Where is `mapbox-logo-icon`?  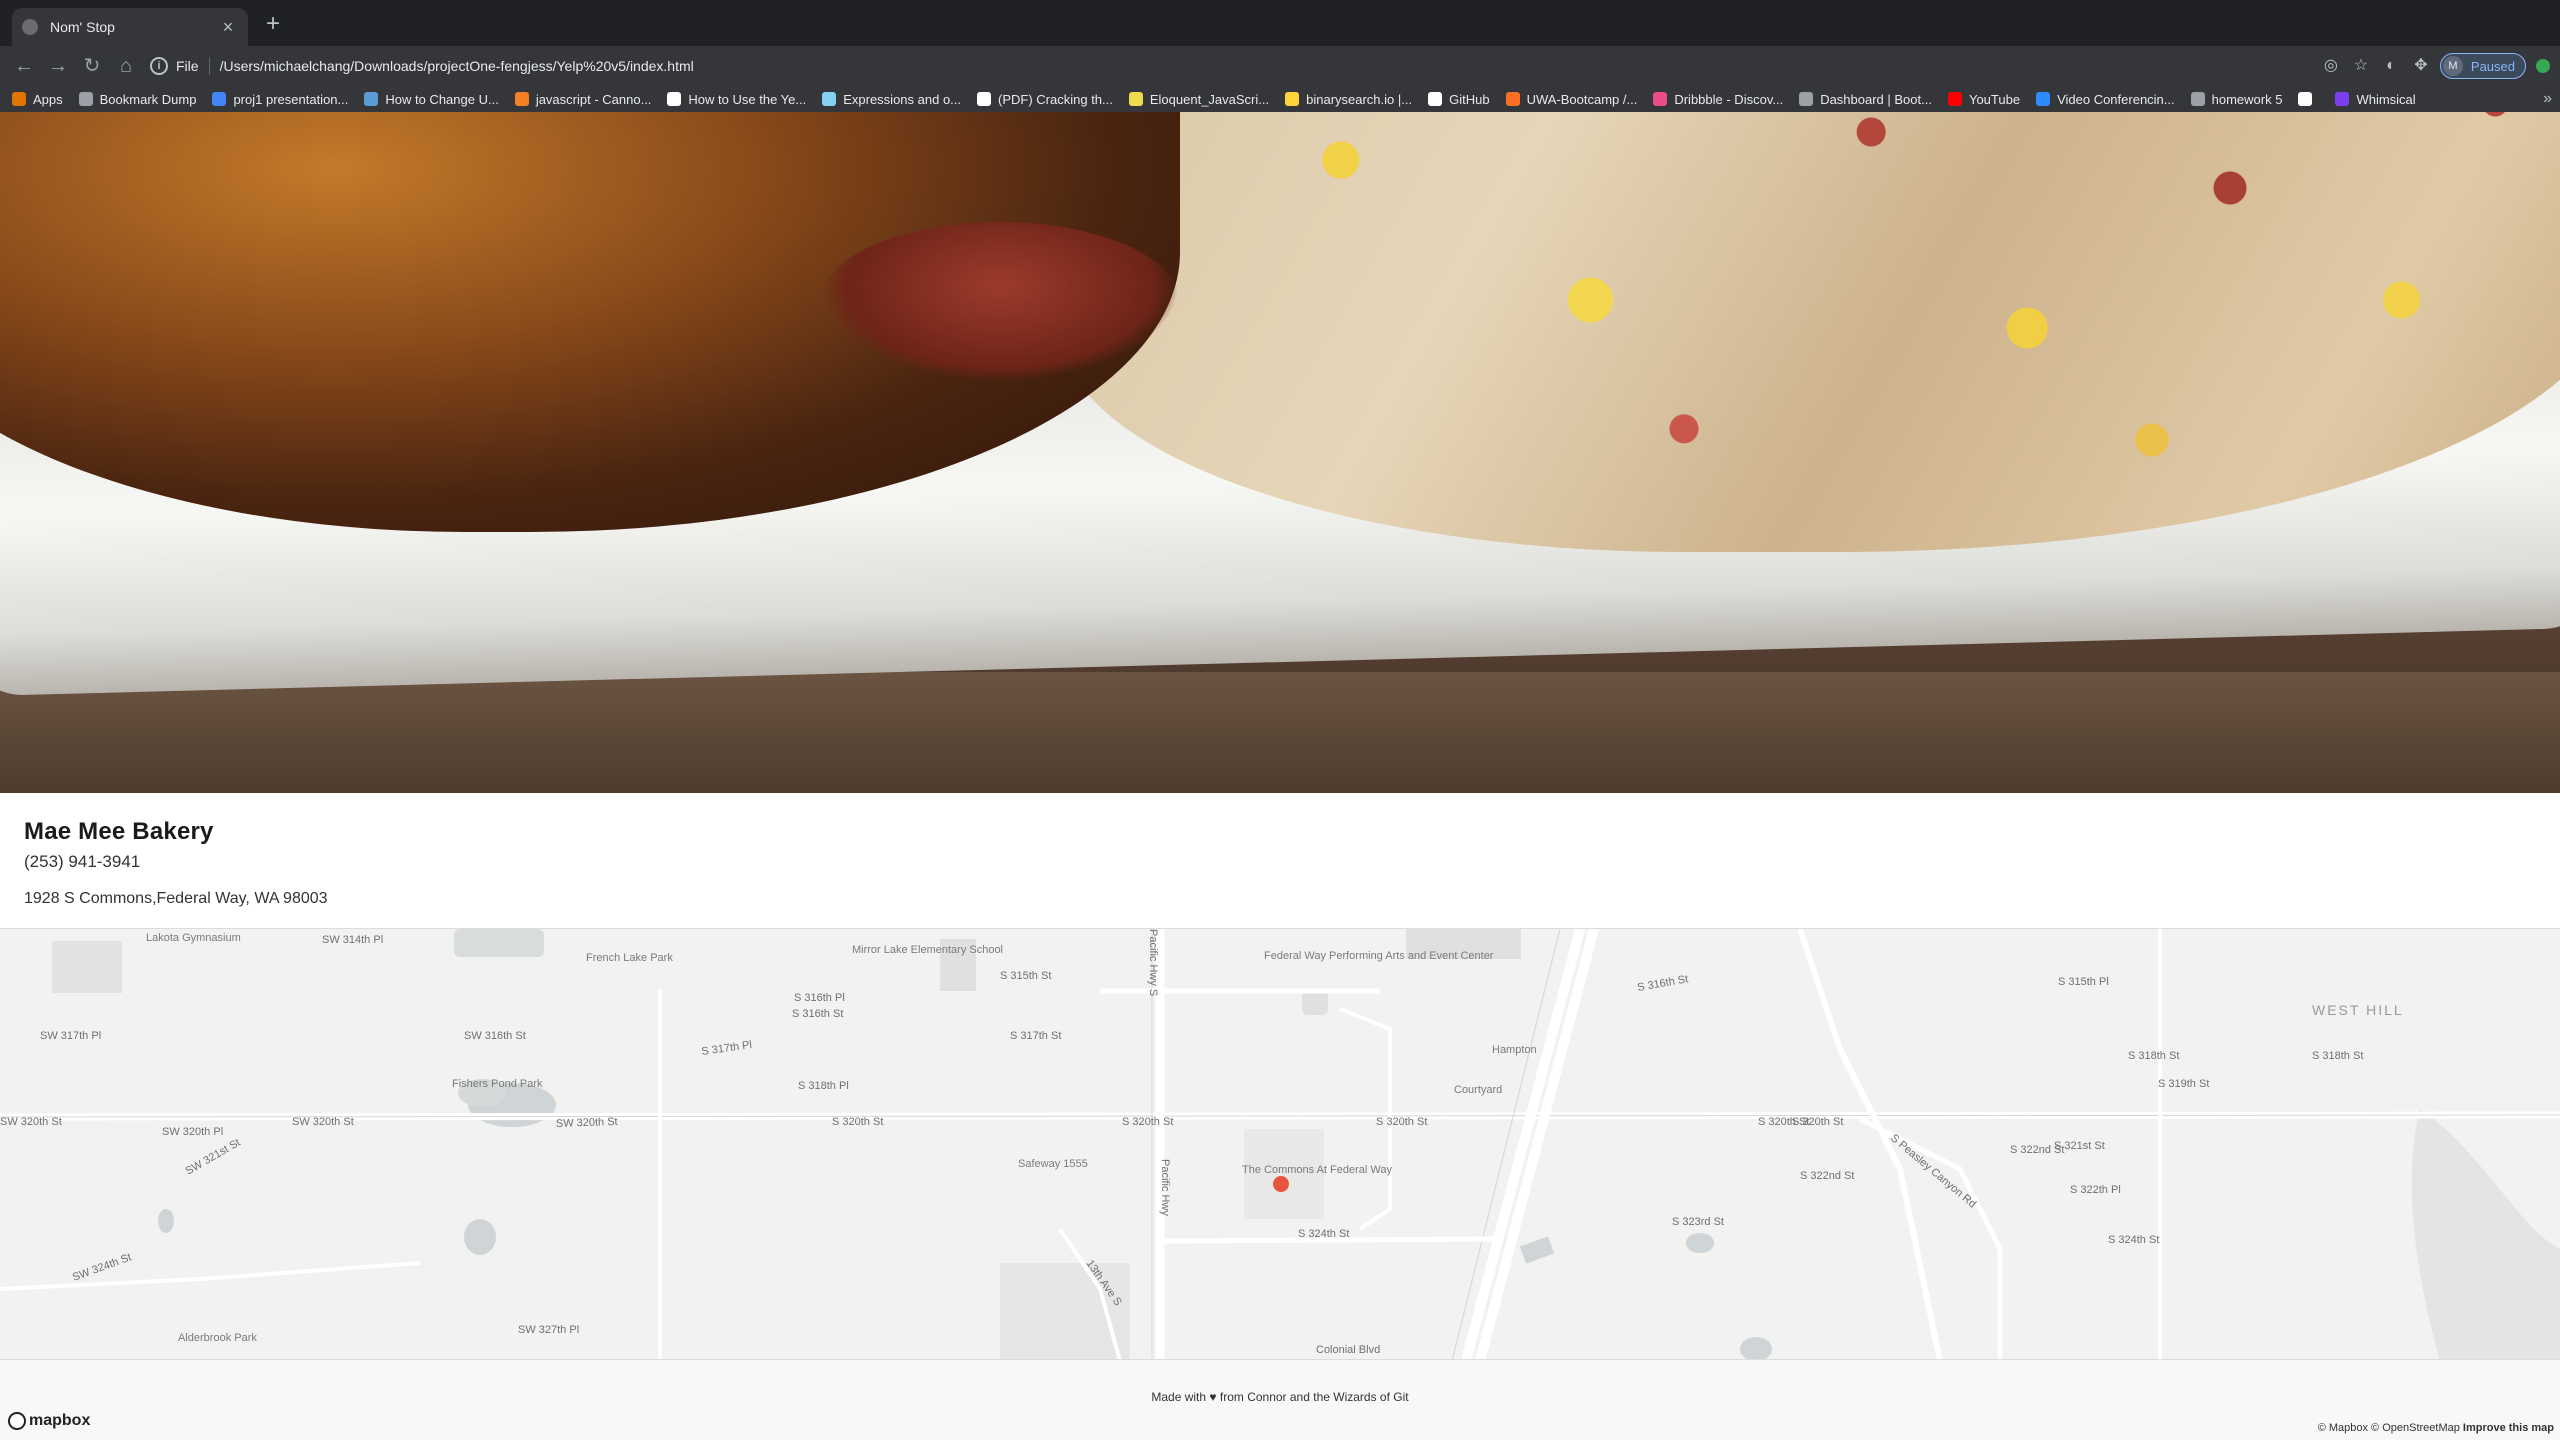 mapbox-logo-icon is located at coordinates (17, 1421).